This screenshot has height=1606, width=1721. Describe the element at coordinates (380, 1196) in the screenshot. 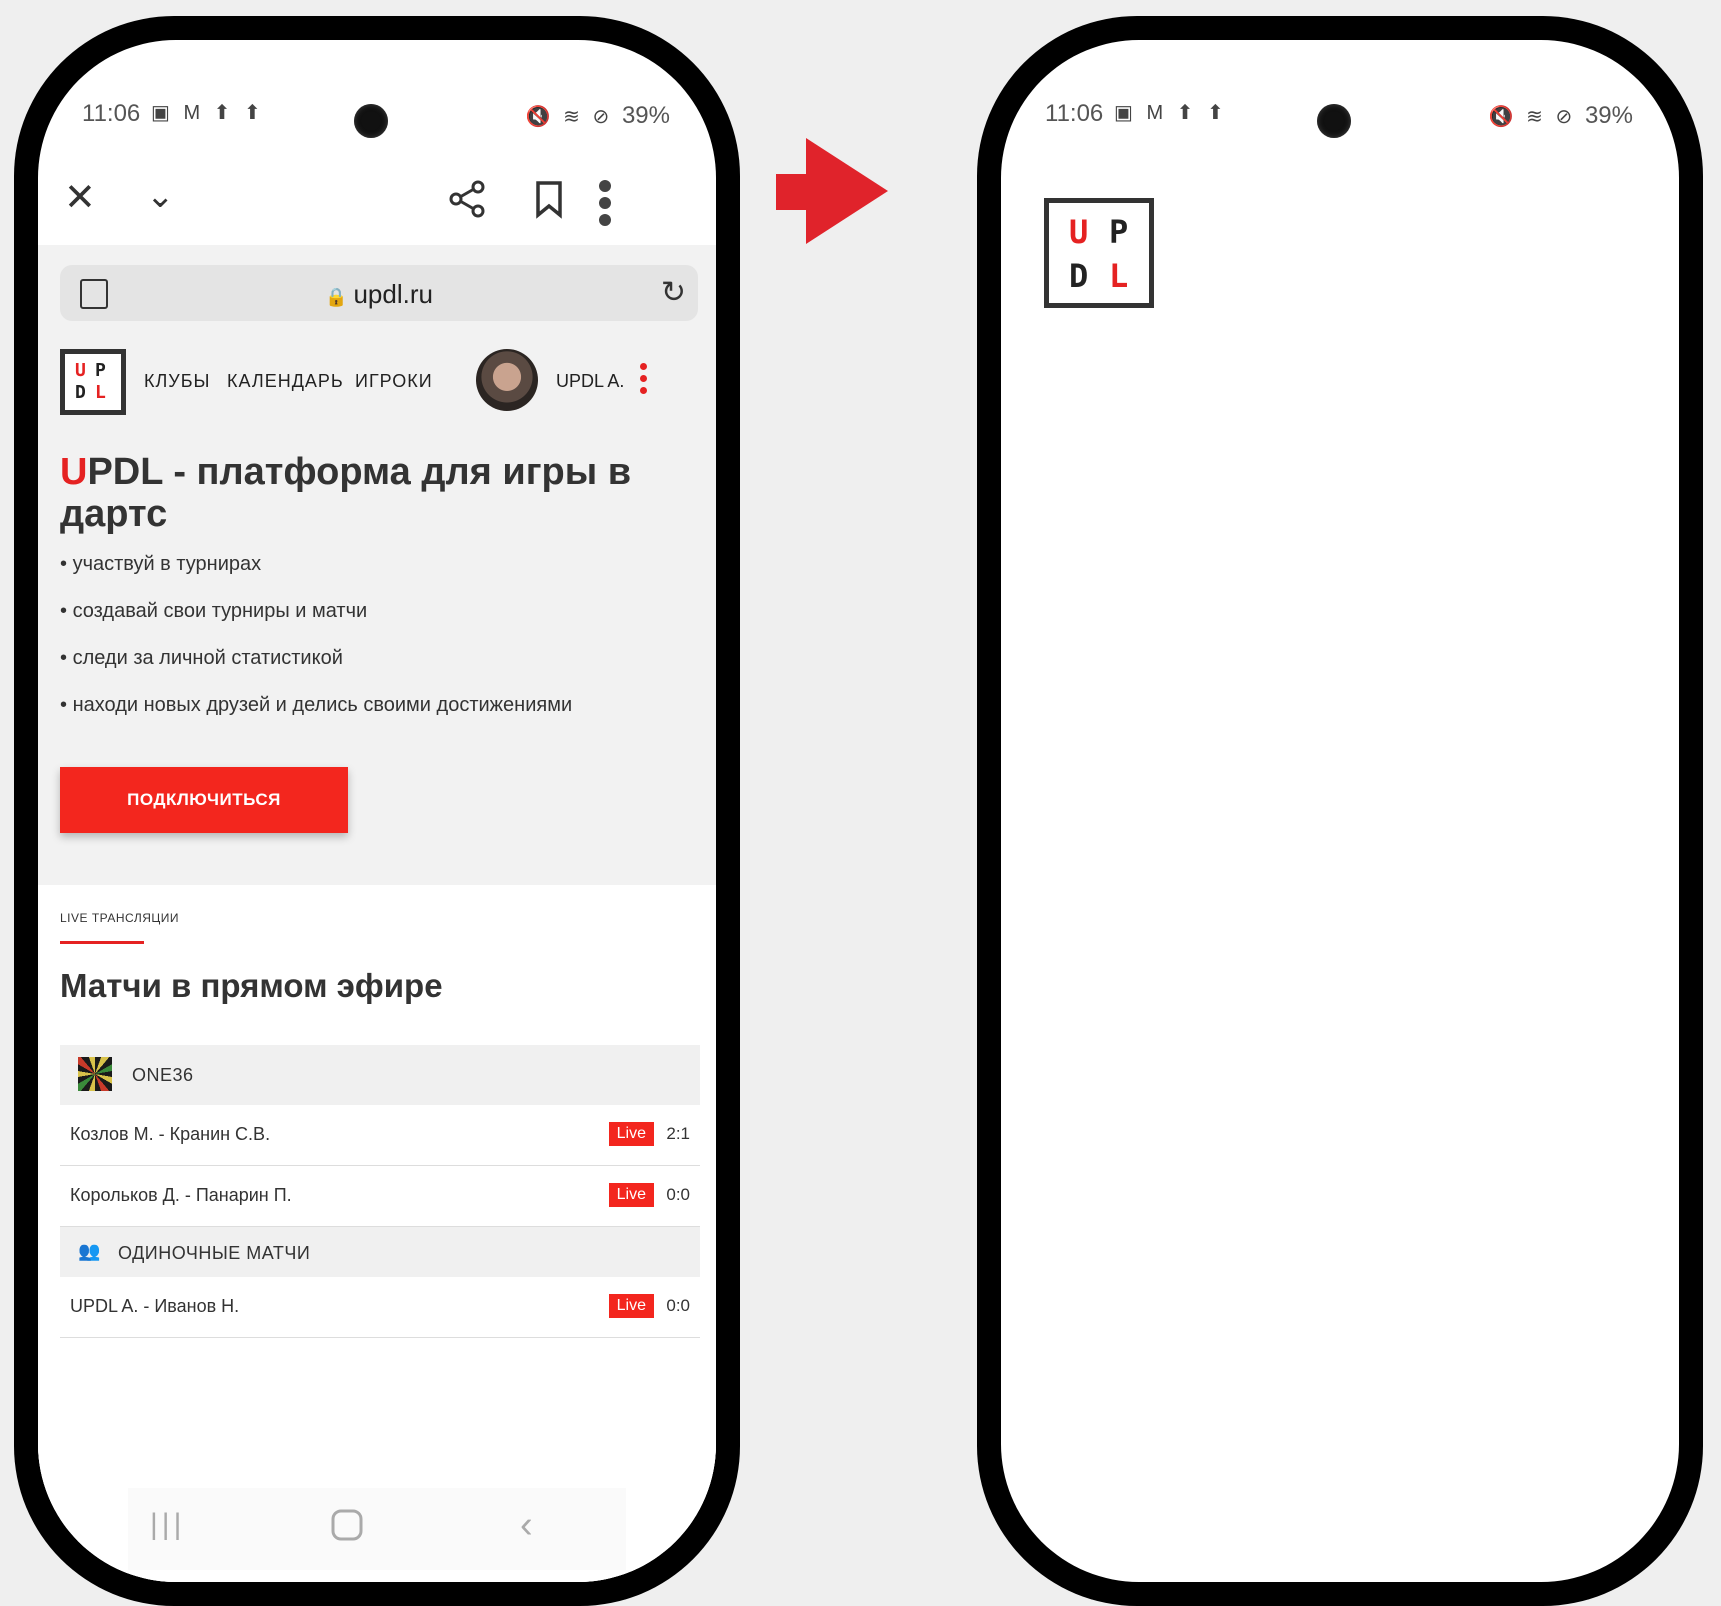

I see `match-row: Корольков Д. - Панарин П. Live 0:0` at that location.